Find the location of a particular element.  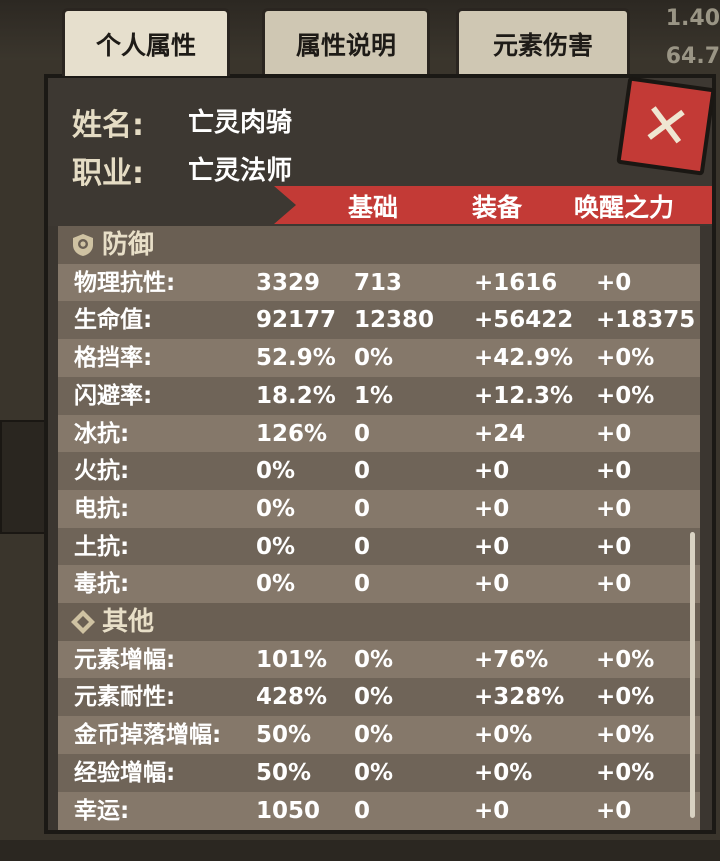

stat-label: 冰抗: is located at coordinates (102, 433).